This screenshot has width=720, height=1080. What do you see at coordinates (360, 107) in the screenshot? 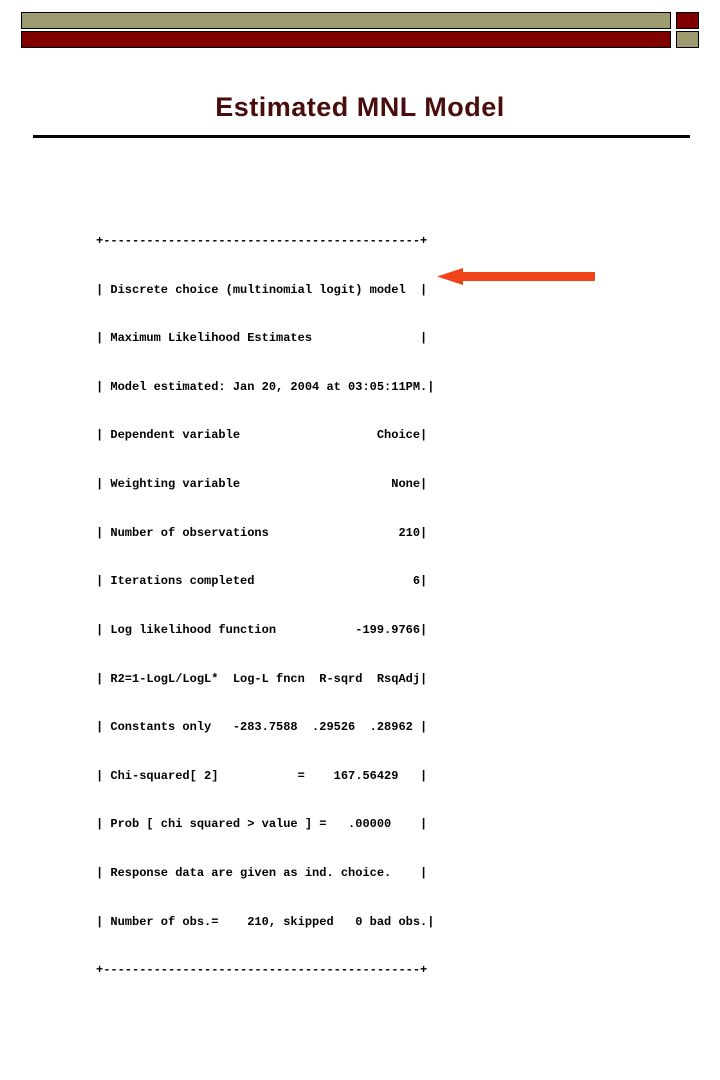
I see `page-title: Estimated MNL Model` at bounding box center [360, 107].